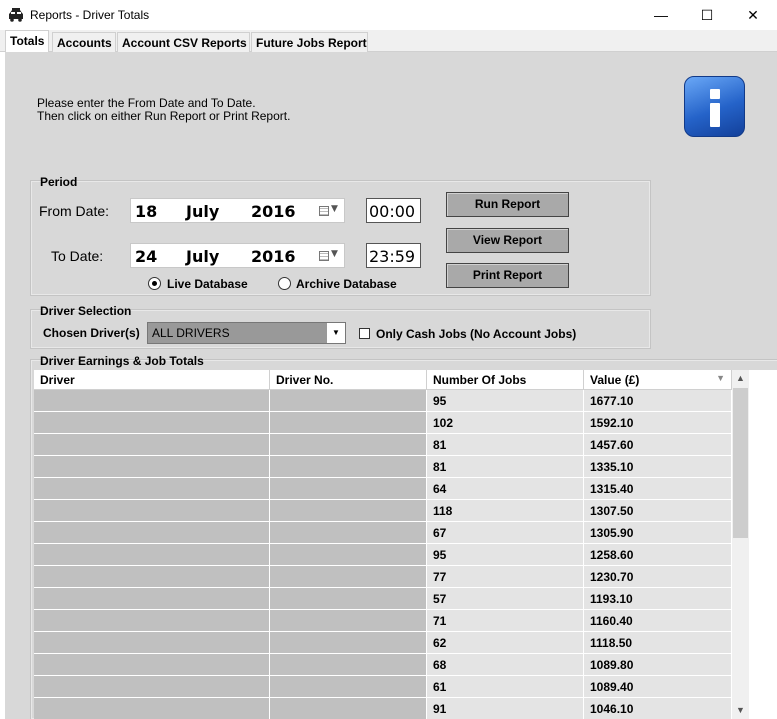 This screenshot has height=719, width=777. I want to click on table-row: 91 1046.10, so click(383, 708).